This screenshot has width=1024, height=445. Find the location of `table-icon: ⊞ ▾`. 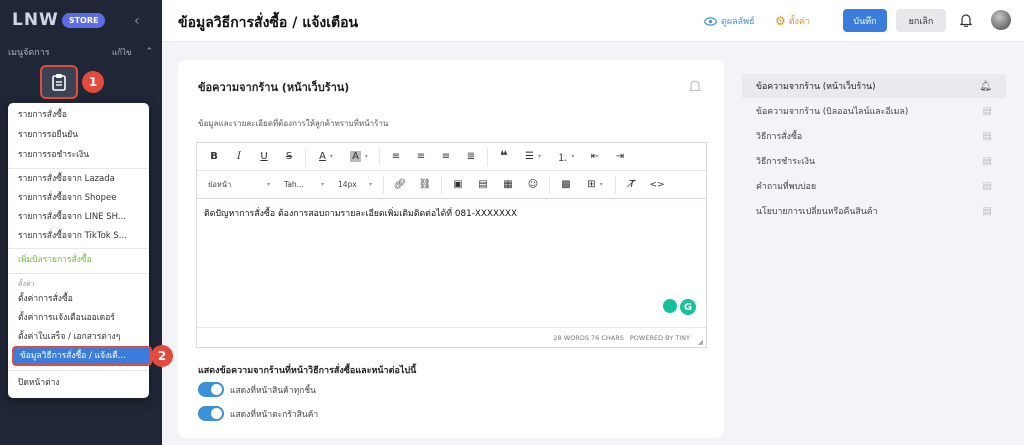

table-icon: ⊞ ▾ is located at coordinates (595, 185).